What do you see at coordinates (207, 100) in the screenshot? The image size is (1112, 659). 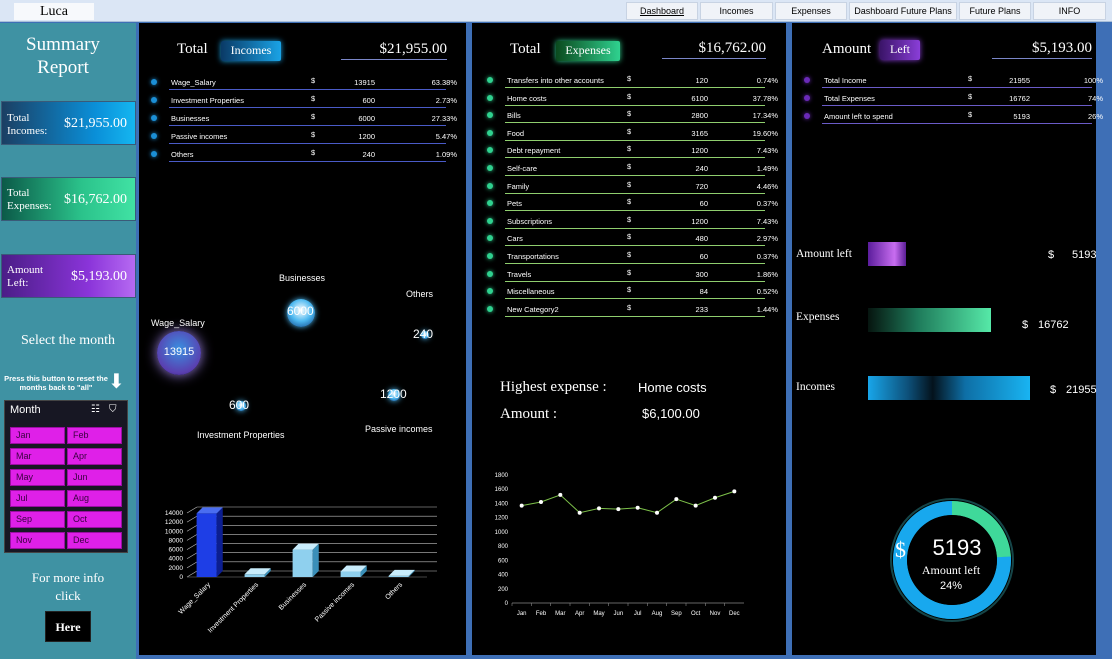 I see `row-name: Investment Properties` at bounding box center [207, 100].